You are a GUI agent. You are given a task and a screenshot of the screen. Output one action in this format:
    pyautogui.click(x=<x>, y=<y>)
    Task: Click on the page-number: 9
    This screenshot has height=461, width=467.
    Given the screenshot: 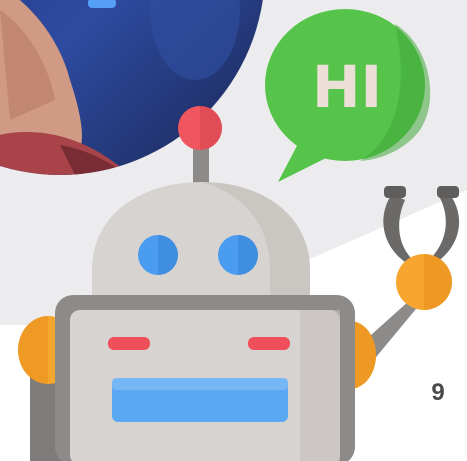 What is the action you would take?
    pyautogui.click(x=438, y=392)
    